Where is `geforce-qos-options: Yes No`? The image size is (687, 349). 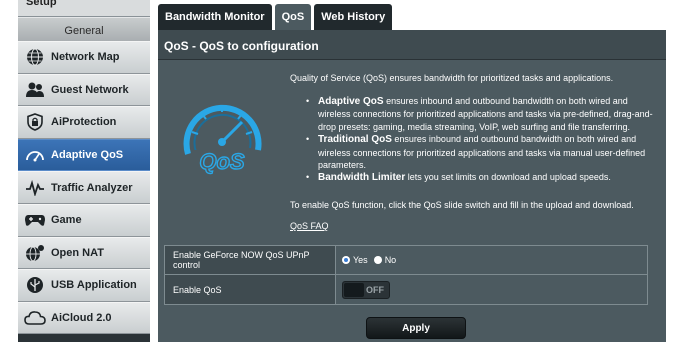 geforce-qos-options: Yes No is located at coordinates (491, 260).